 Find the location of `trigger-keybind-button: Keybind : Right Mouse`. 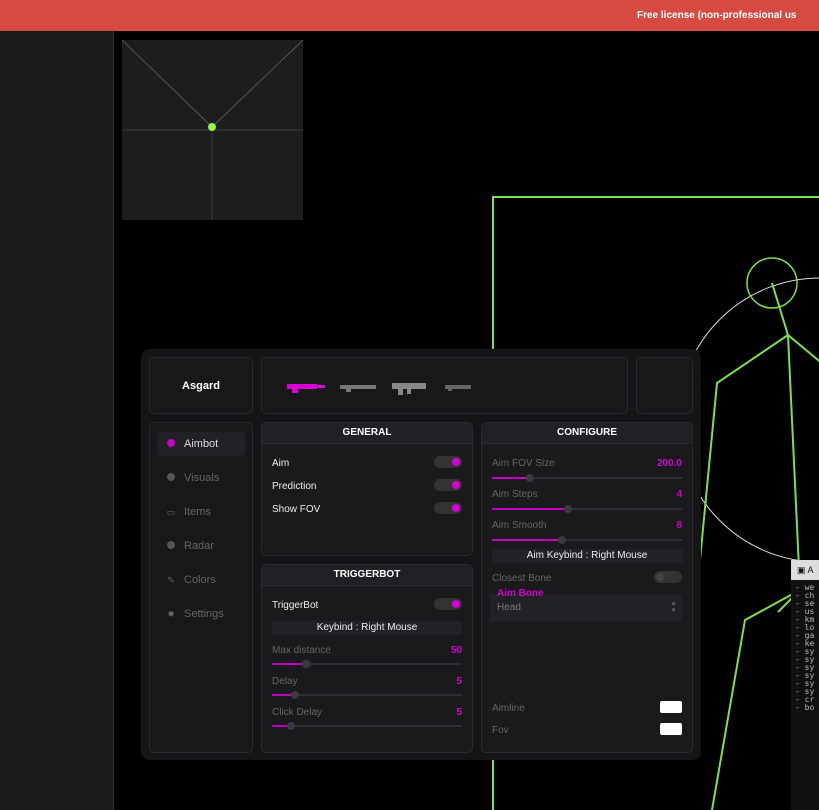

trigger-keybind-button: Keybind : Right Mouse is located at coordinates (367, 628).